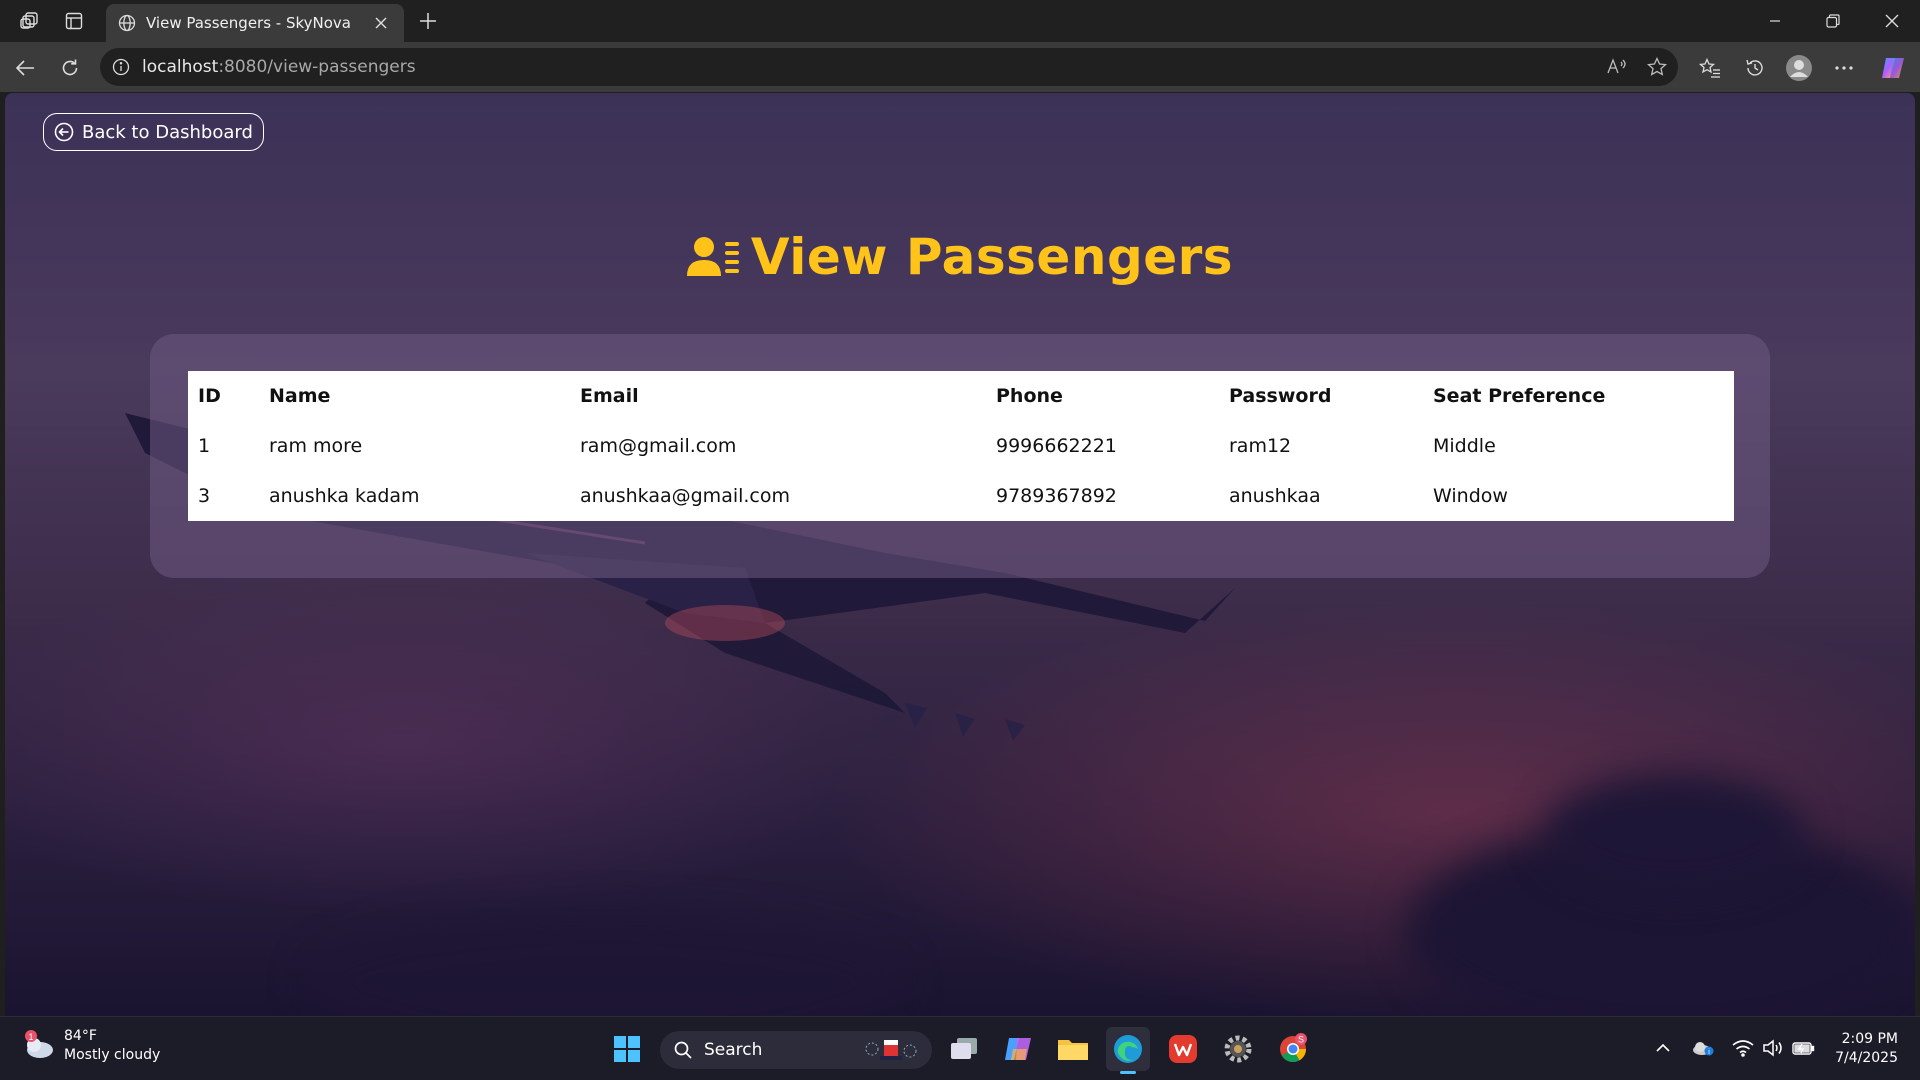  What do you see at coordinates (992, 257) in the screenshot?
I see `page-title: View Passengers` at bounding box center [992, 257].